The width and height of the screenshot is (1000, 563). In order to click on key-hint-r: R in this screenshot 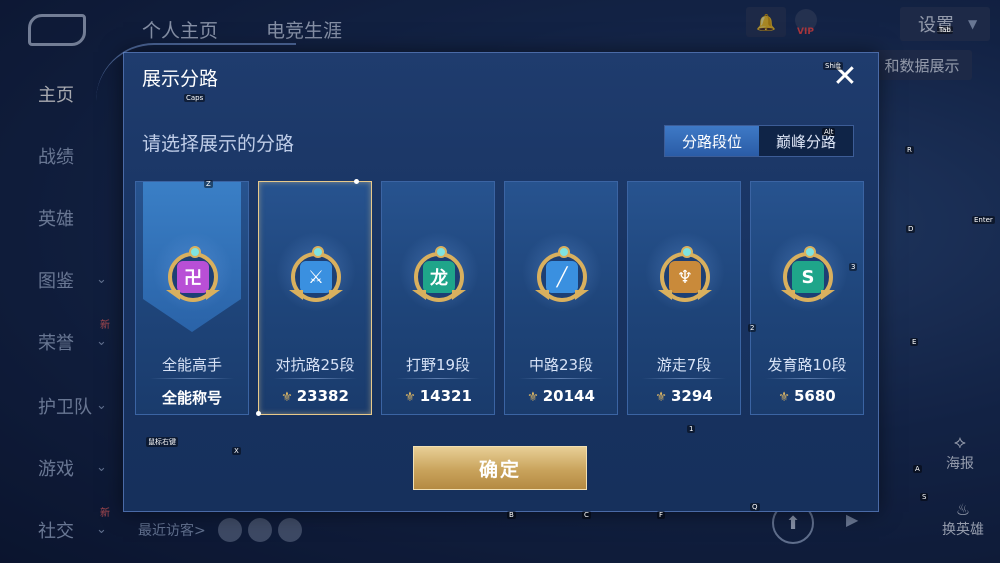, I will do `click(909, 150)`.